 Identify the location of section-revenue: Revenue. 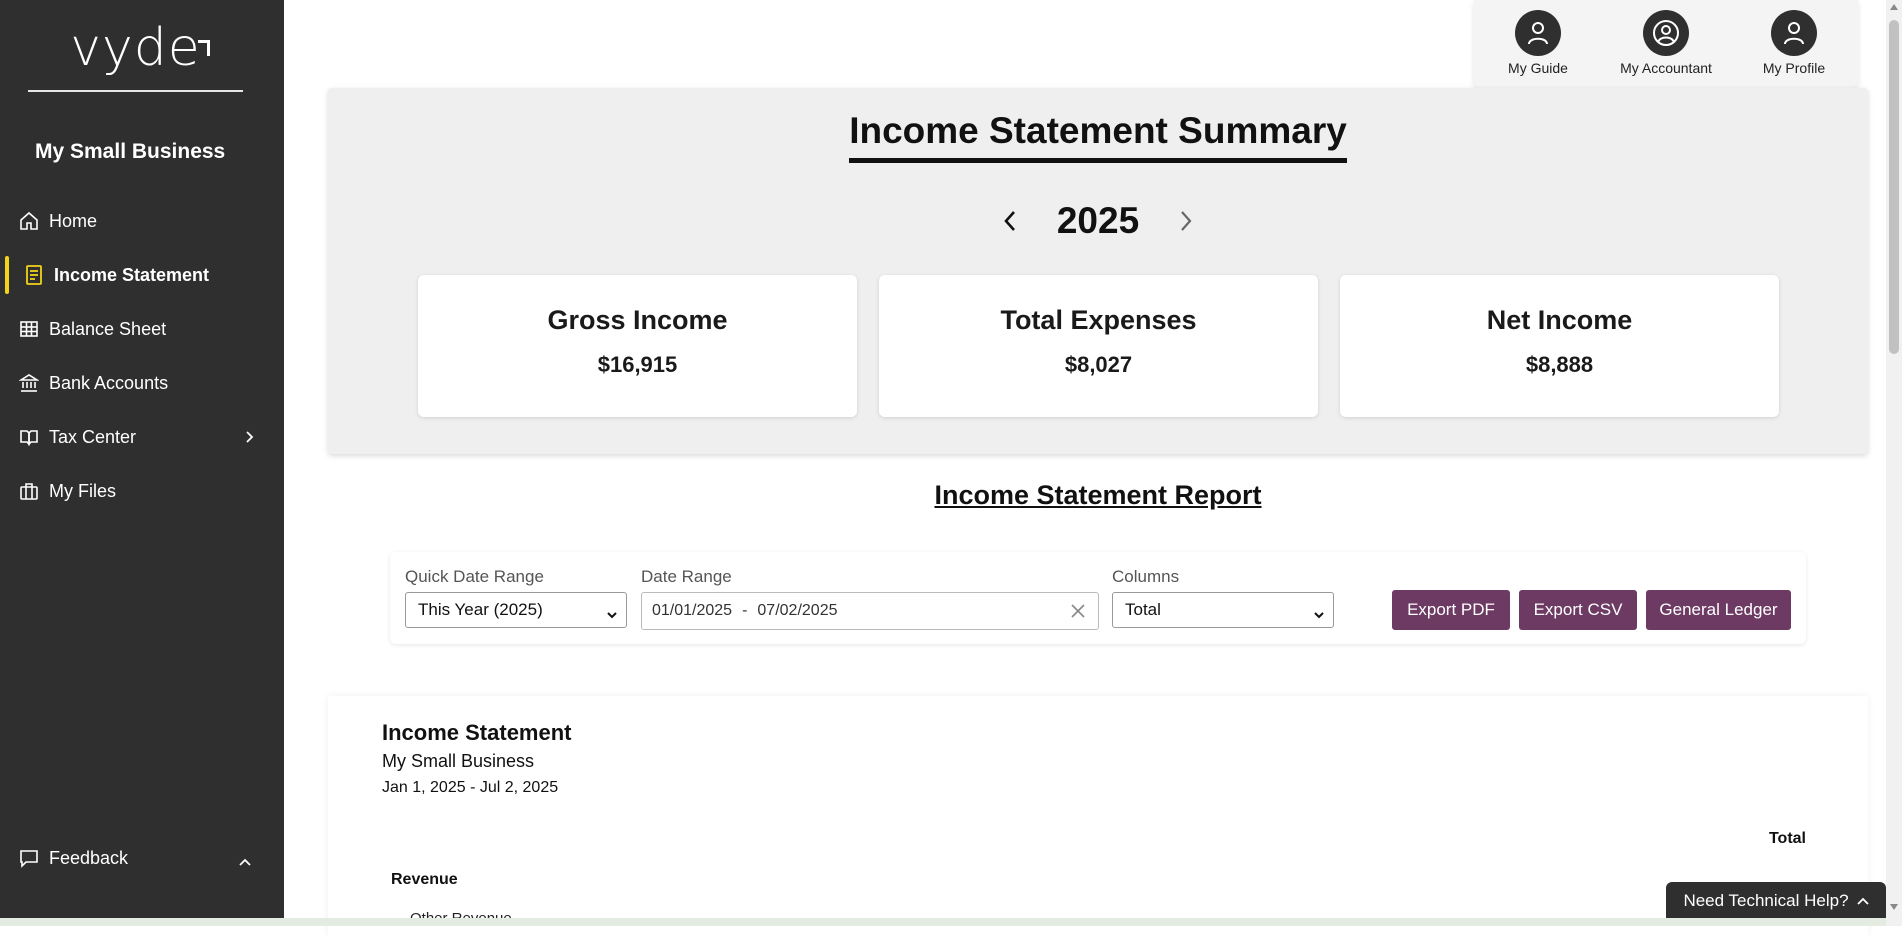
(424, 879).